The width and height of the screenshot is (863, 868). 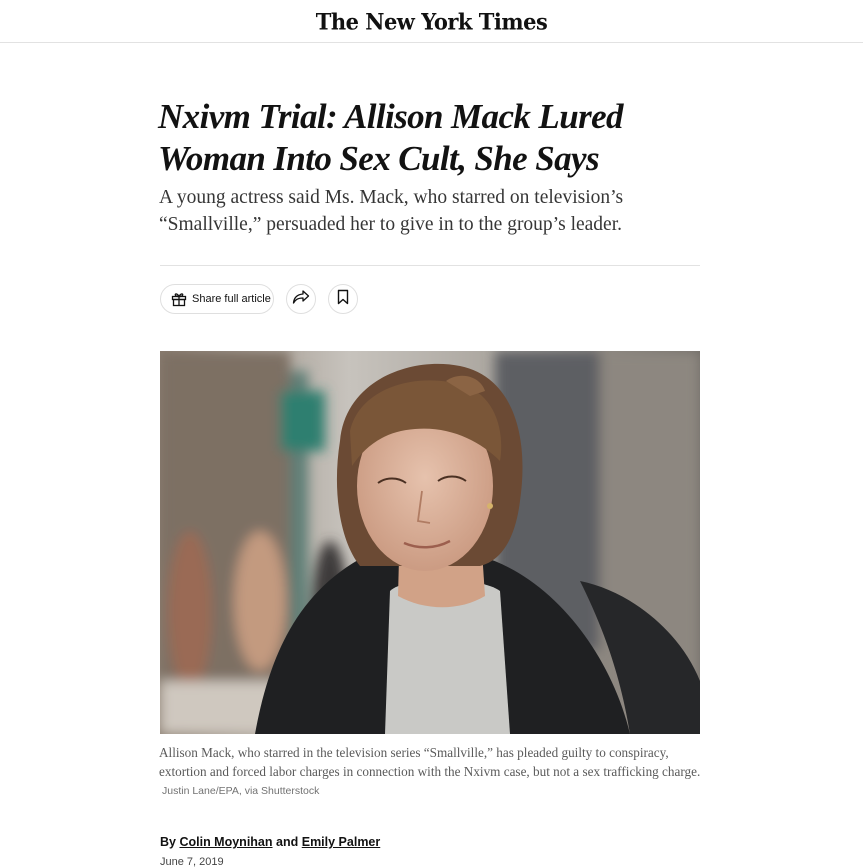 I want to click on share-full-article-button: Share full article, so click(x=217, y=299).